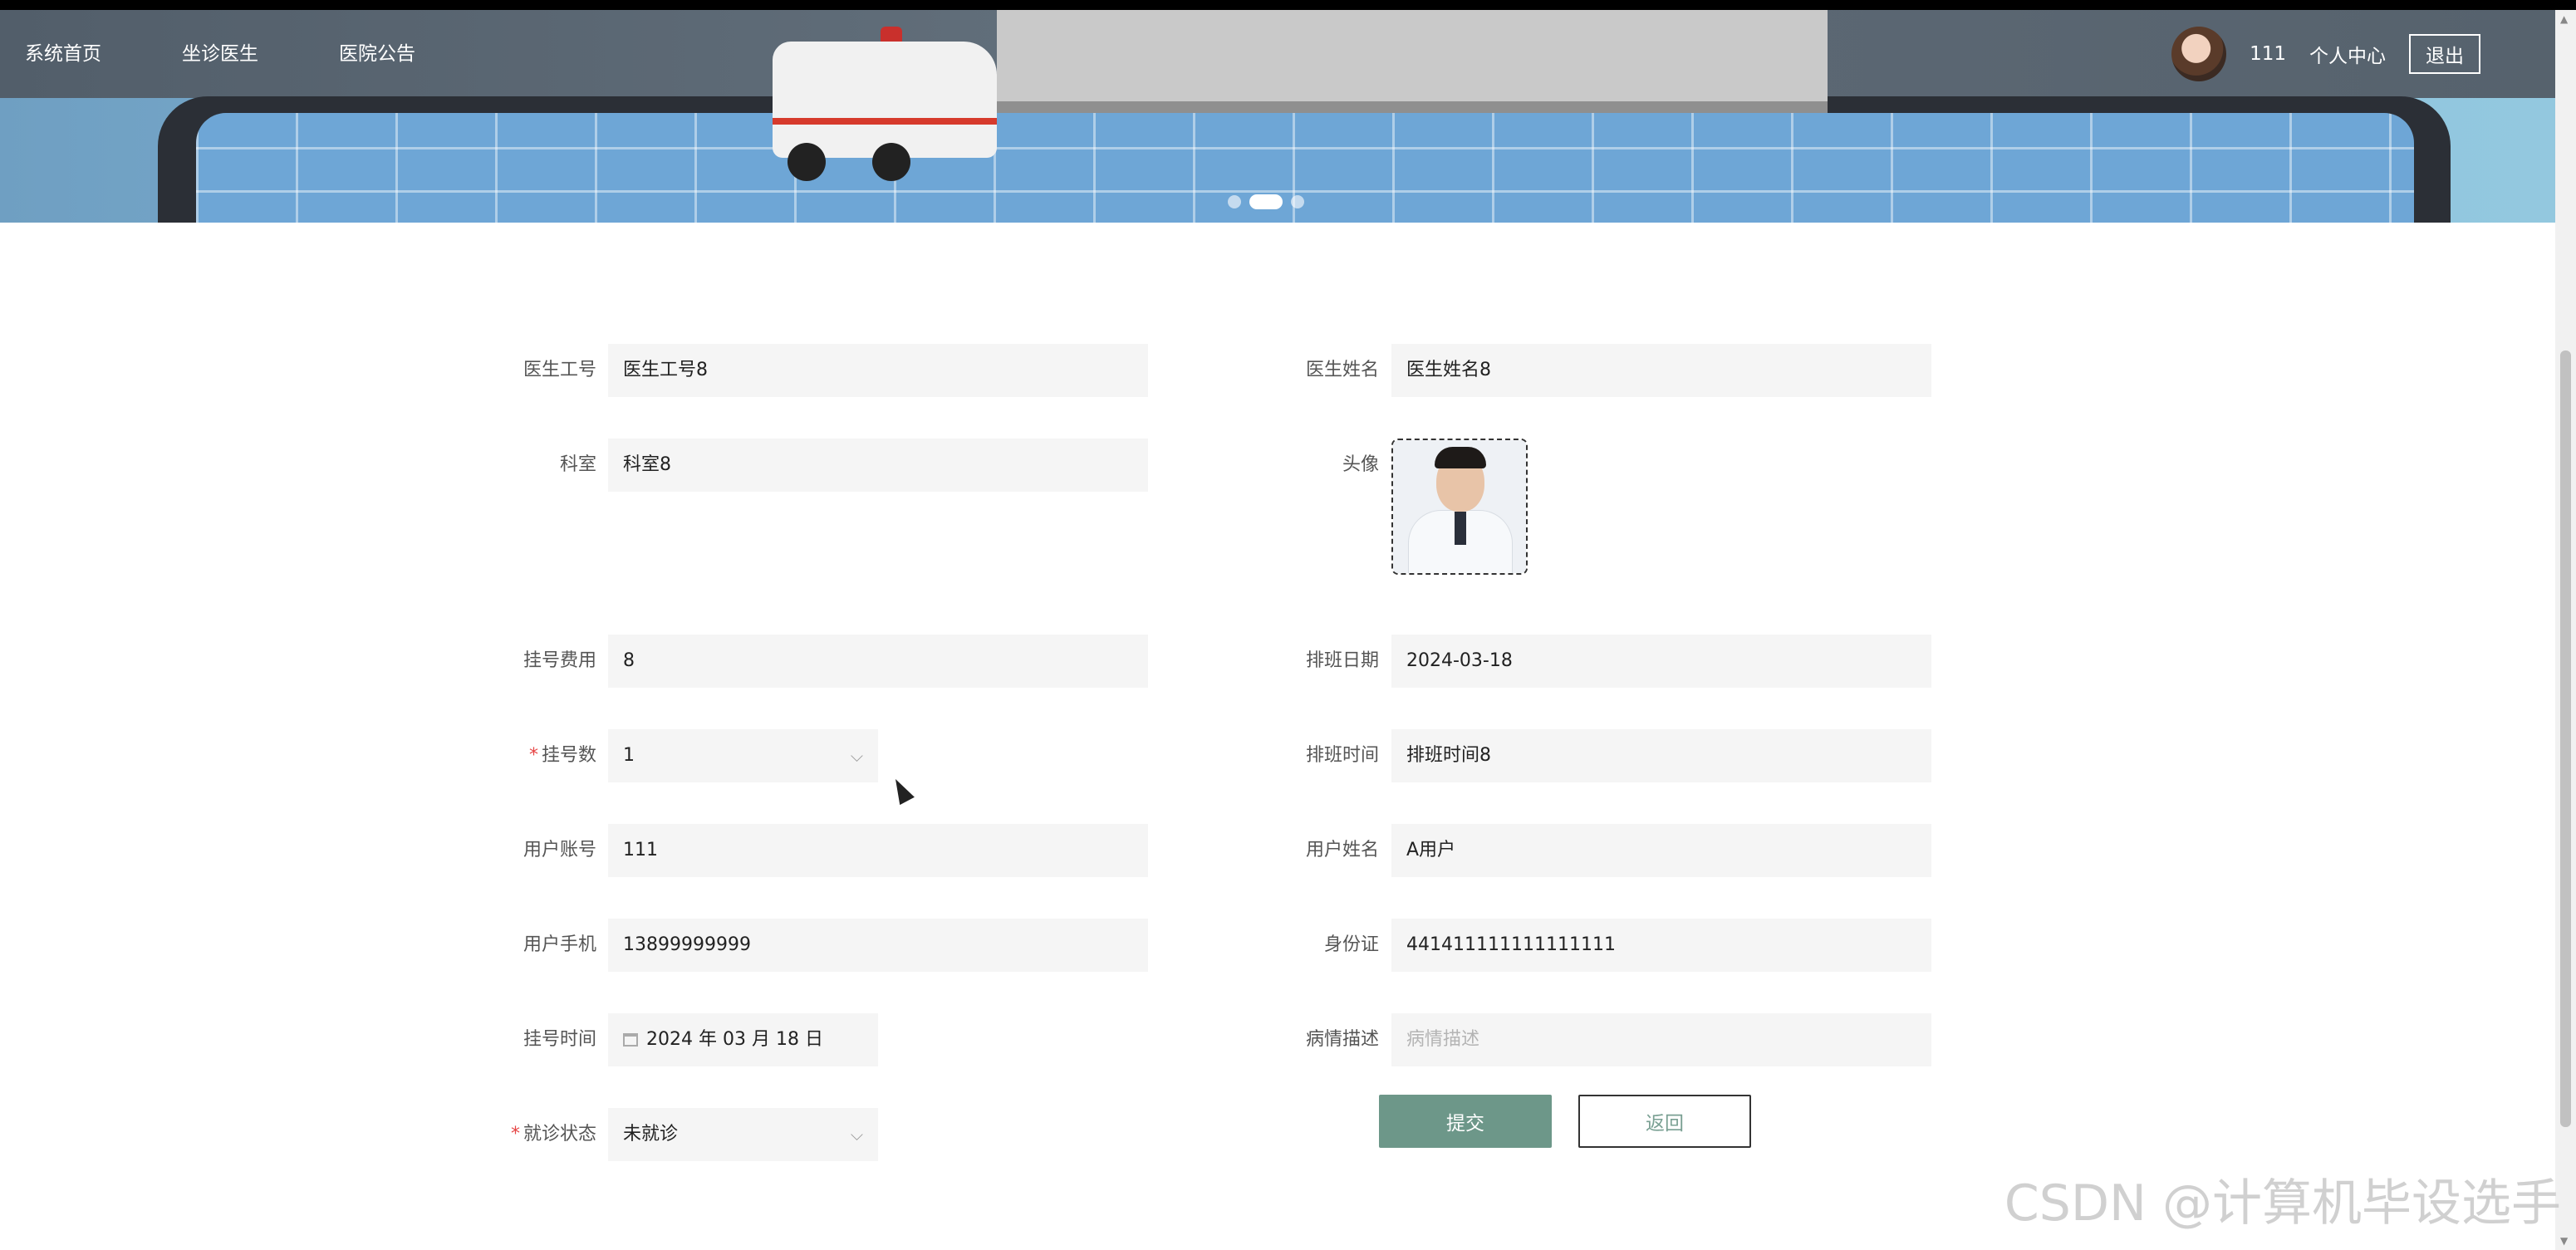 This screenshot has height=1250, width=2576. Describe the element at coordinates (630, 1040) in the screenshot. I see `calendar-icon` at that location.